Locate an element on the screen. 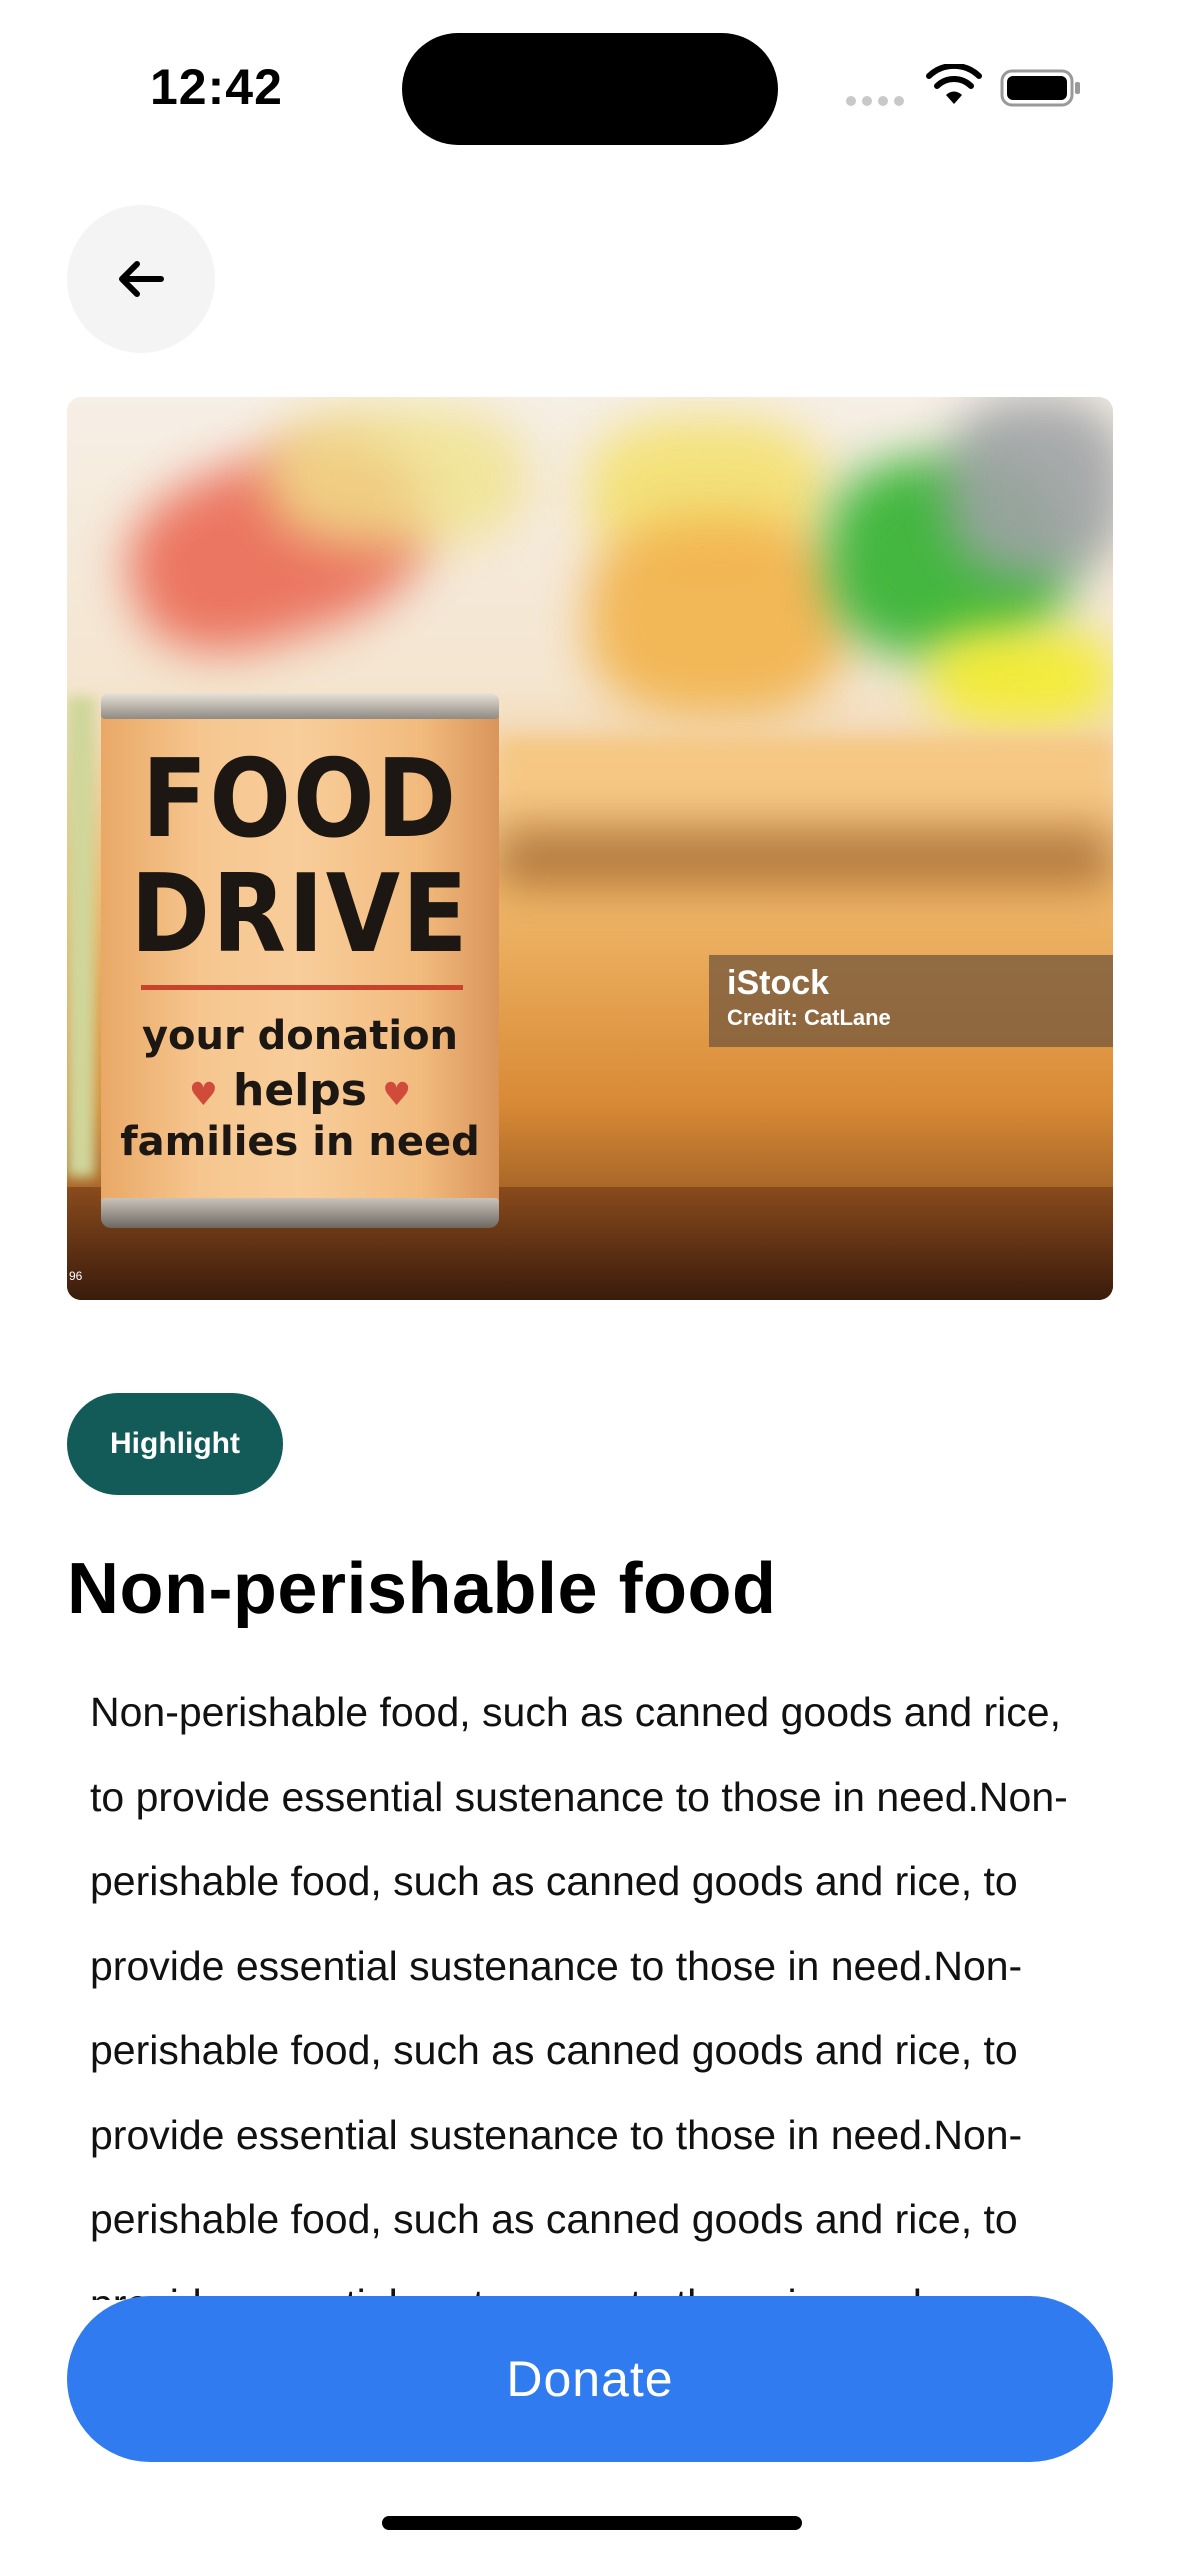  can-label-drive: DRIVE is located at coordinates (300, 914).